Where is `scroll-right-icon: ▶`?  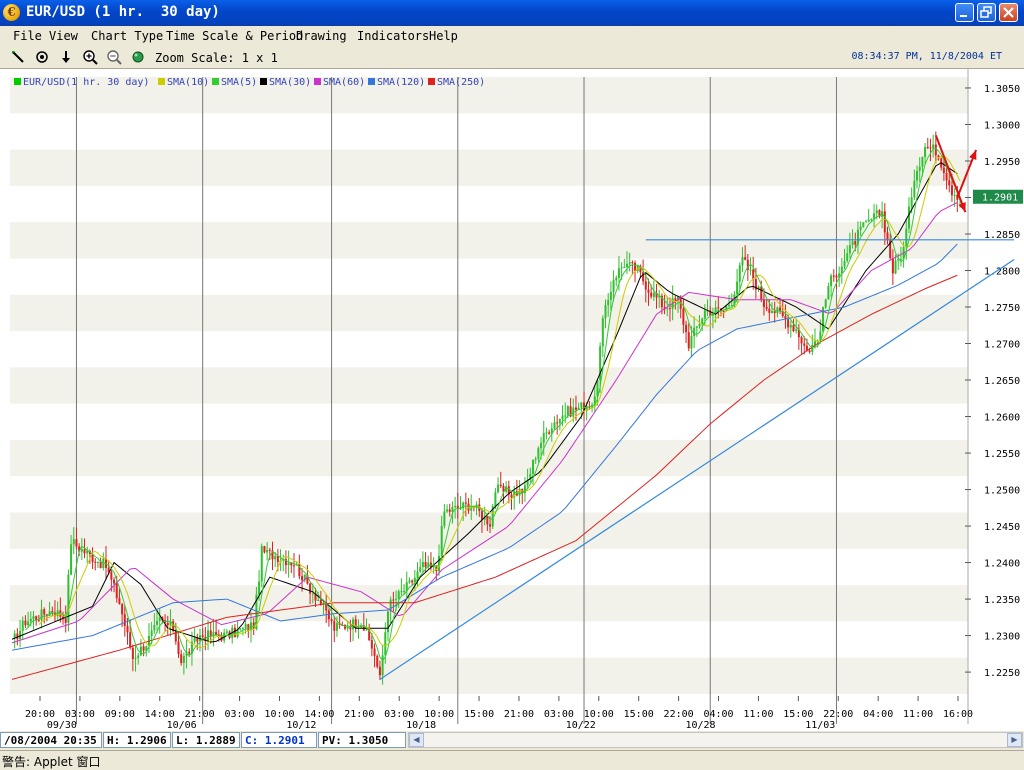 scroll-right-icon: ▶ is located at coordinates (1014, 740).